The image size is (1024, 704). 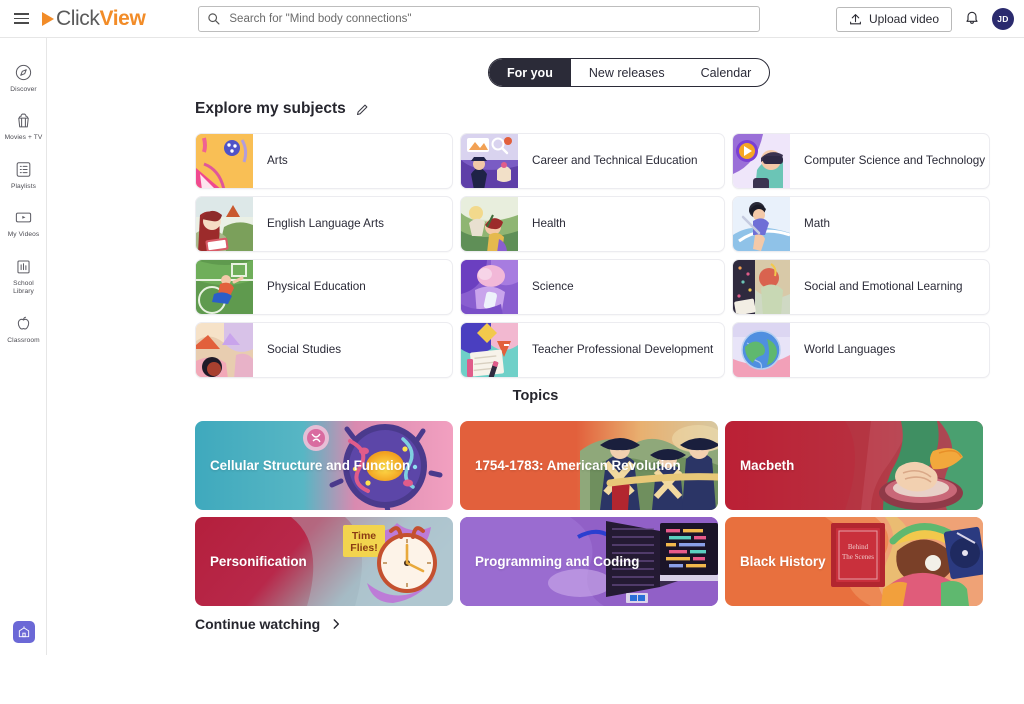 I want to click on subject-label: Physical Education, so click(x=316, y=286).